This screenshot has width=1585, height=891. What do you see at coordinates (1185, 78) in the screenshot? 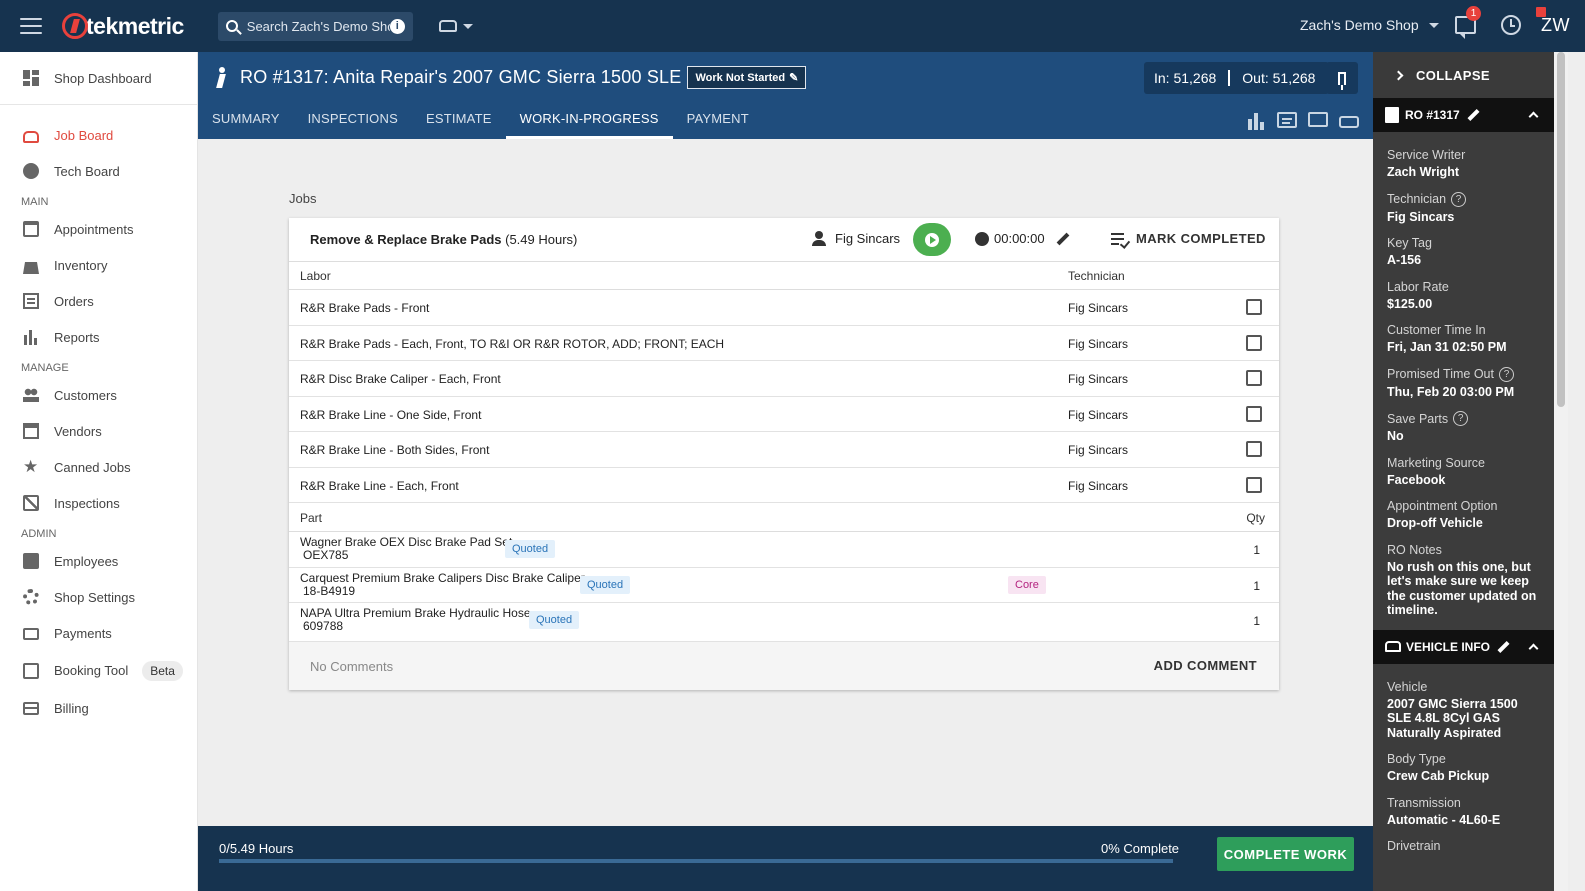
I see `mileage-in: In: 51,268` at bounding box center [1185, 78].